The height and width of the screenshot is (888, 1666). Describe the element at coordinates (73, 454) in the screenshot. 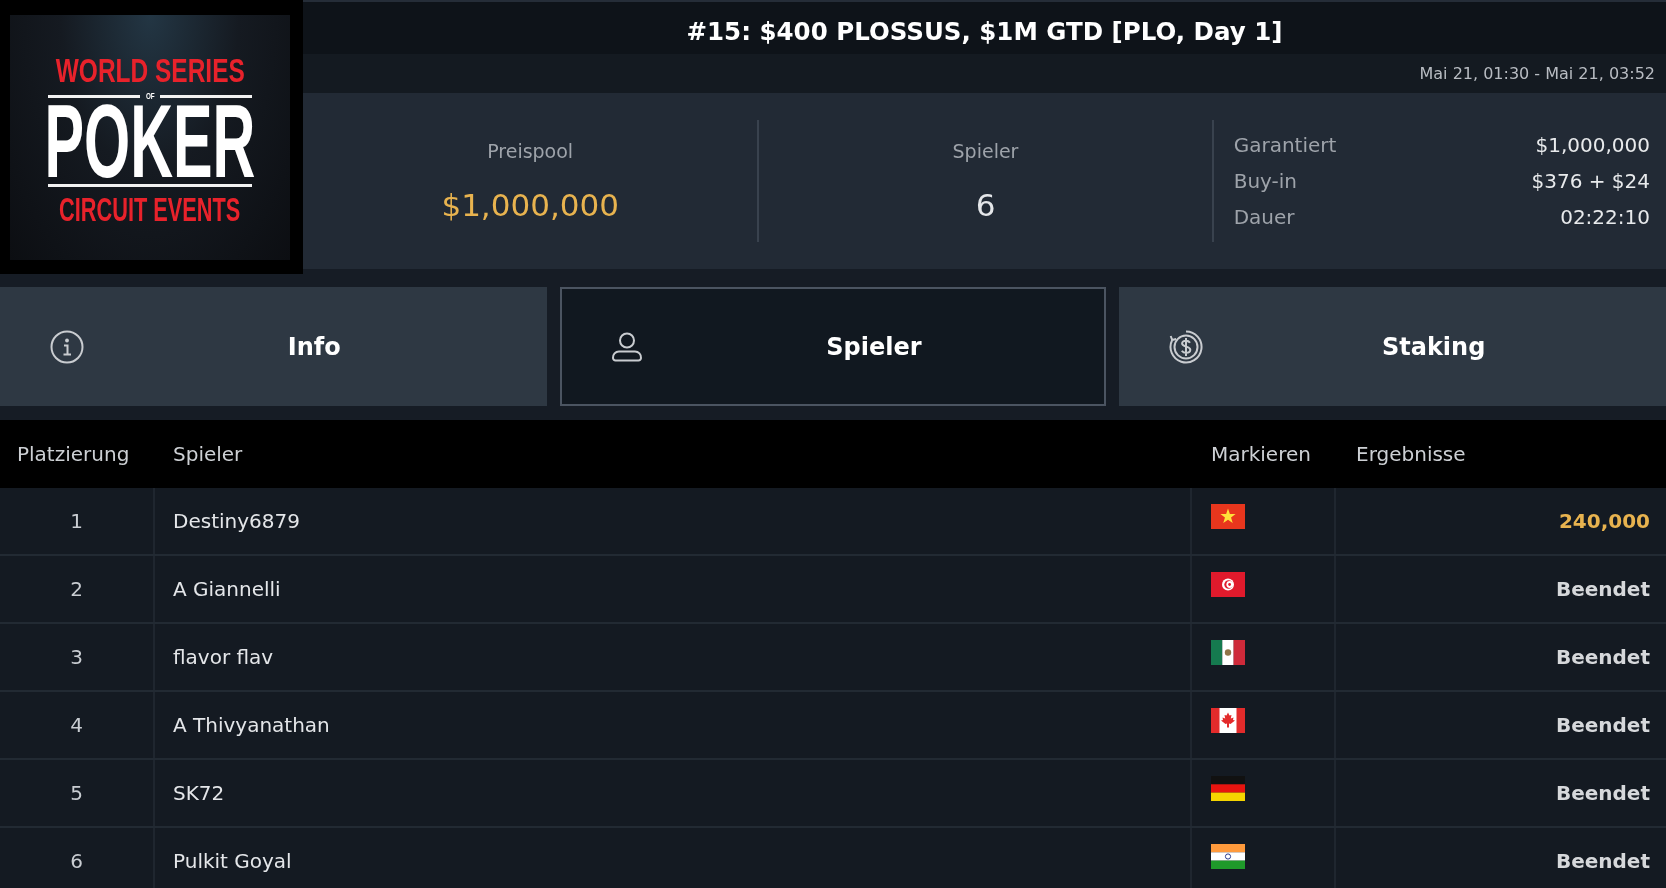

I see `column-header: Platzierung` at that location.